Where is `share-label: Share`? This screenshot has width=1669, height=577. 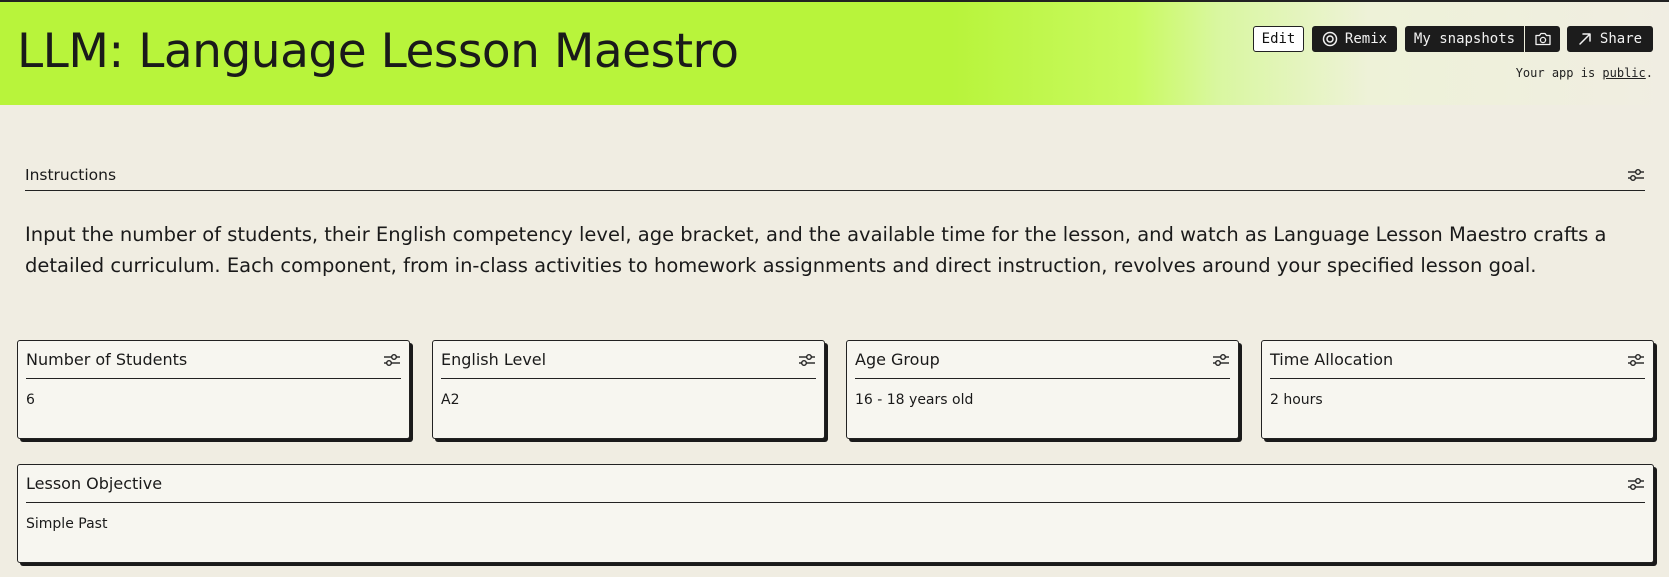 share-label: Share is located at coordinates (1621, 39).